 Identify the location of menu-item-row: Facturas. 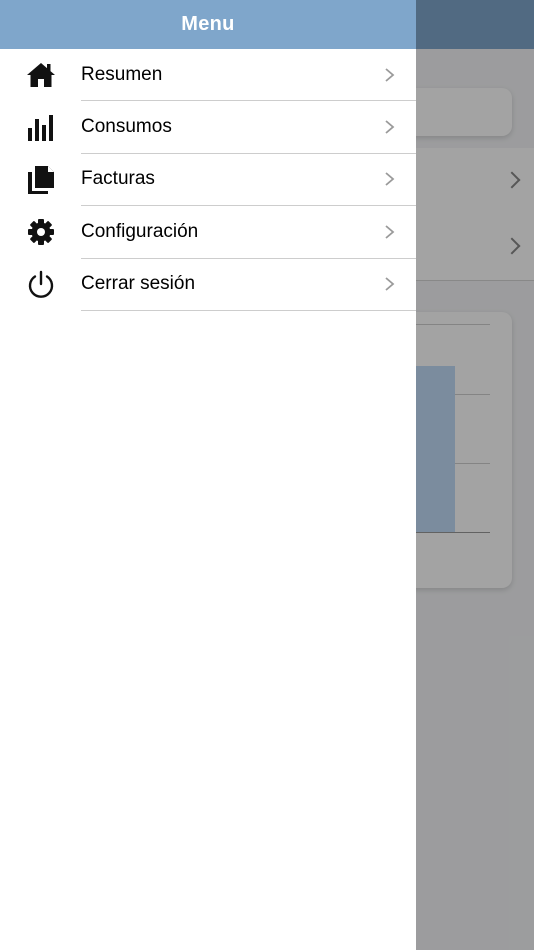
(248, 180).